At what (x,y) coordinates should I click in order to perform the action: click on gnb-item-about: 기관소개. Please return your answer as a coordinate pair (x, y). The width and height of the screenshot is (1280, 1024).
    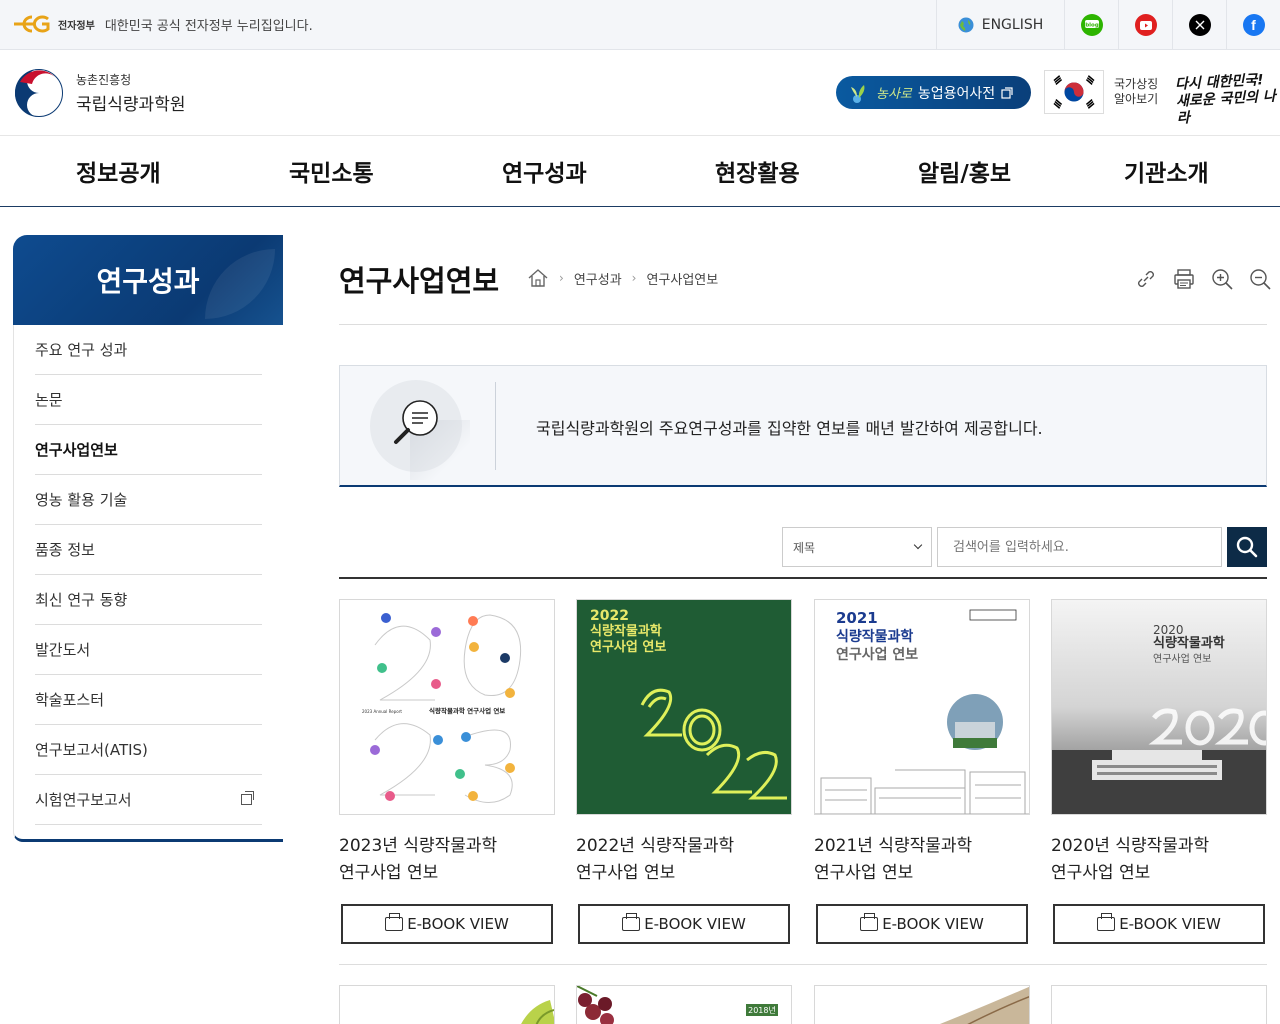
    Looking at the image, I should click on (1166, 171).